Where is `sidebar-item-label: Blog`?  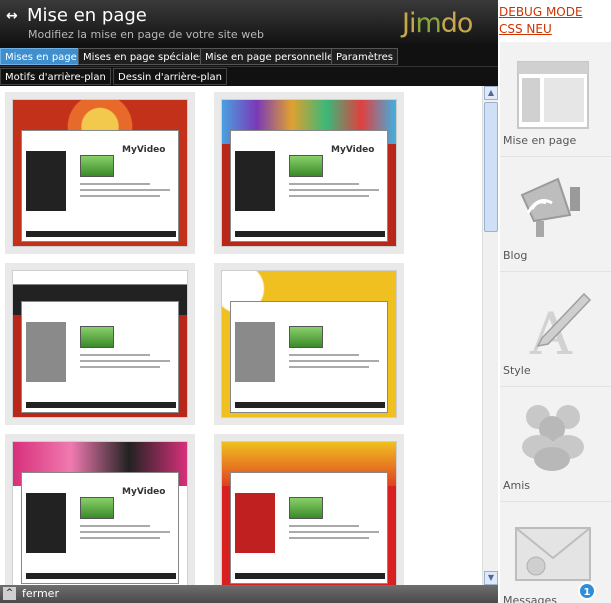
sidebar-item-label: Blog is located at coordinates (515, 255).